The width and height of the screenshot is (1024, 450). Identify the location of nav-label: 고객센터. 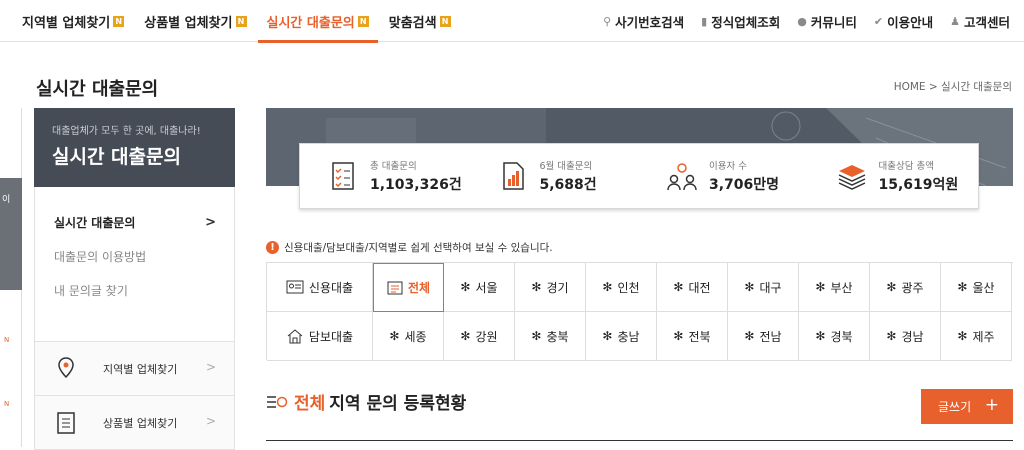
(986, 22).